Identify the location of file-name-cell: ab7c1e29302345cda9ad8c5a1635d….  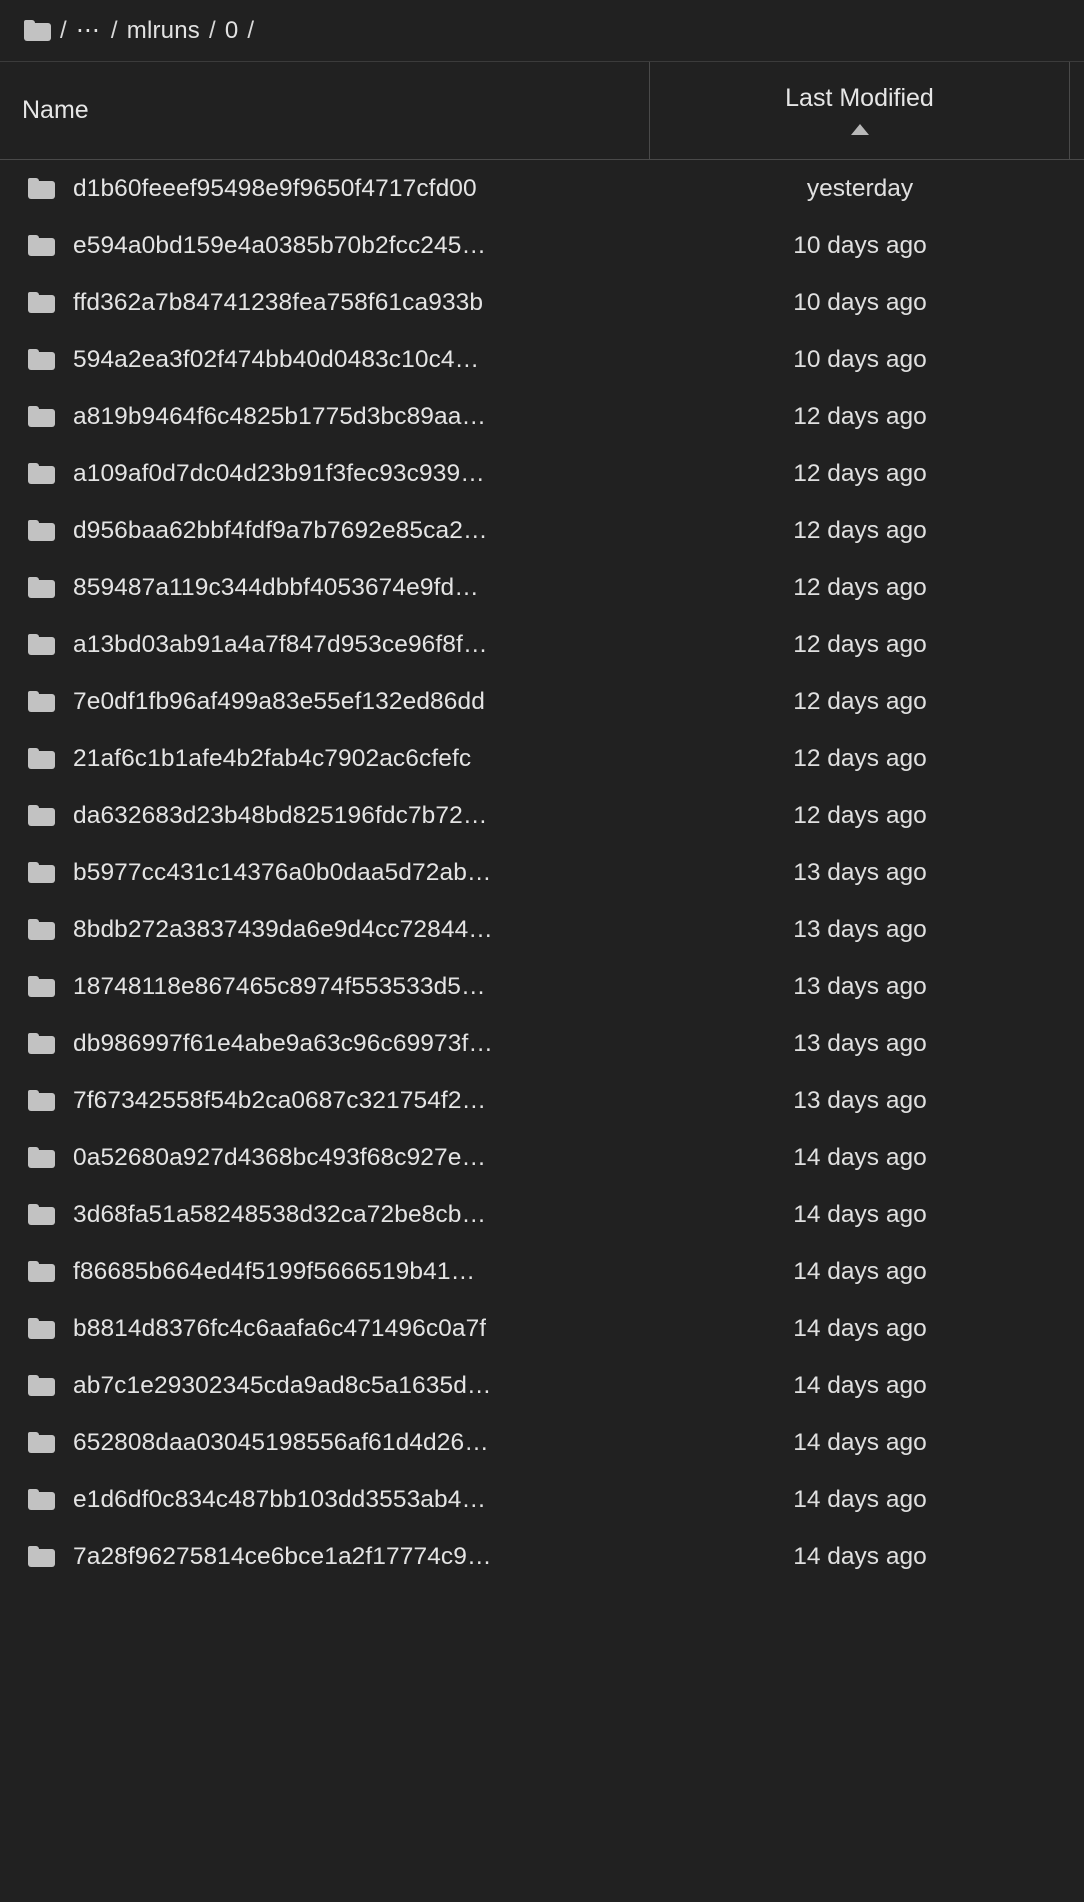
(325, 1386).